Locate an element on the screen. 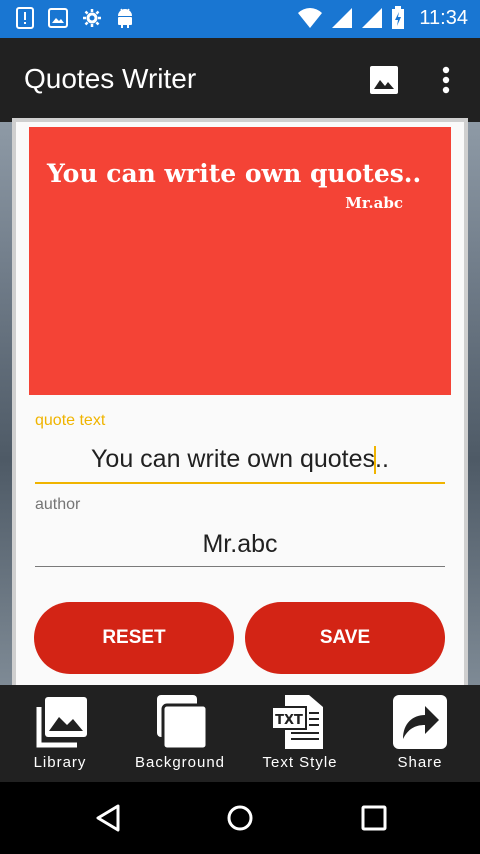 The width and height of the screenshot is (480, 854). author-input-underline is located at coordinates (240, 566).